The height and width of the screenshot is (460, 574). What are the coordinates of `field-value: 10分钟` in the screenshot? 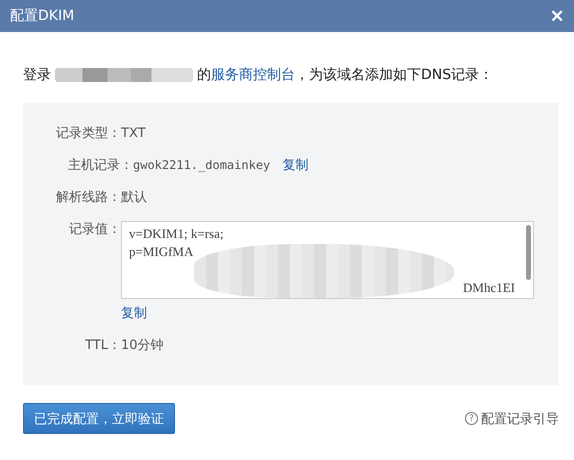 It's located at (142, 345).